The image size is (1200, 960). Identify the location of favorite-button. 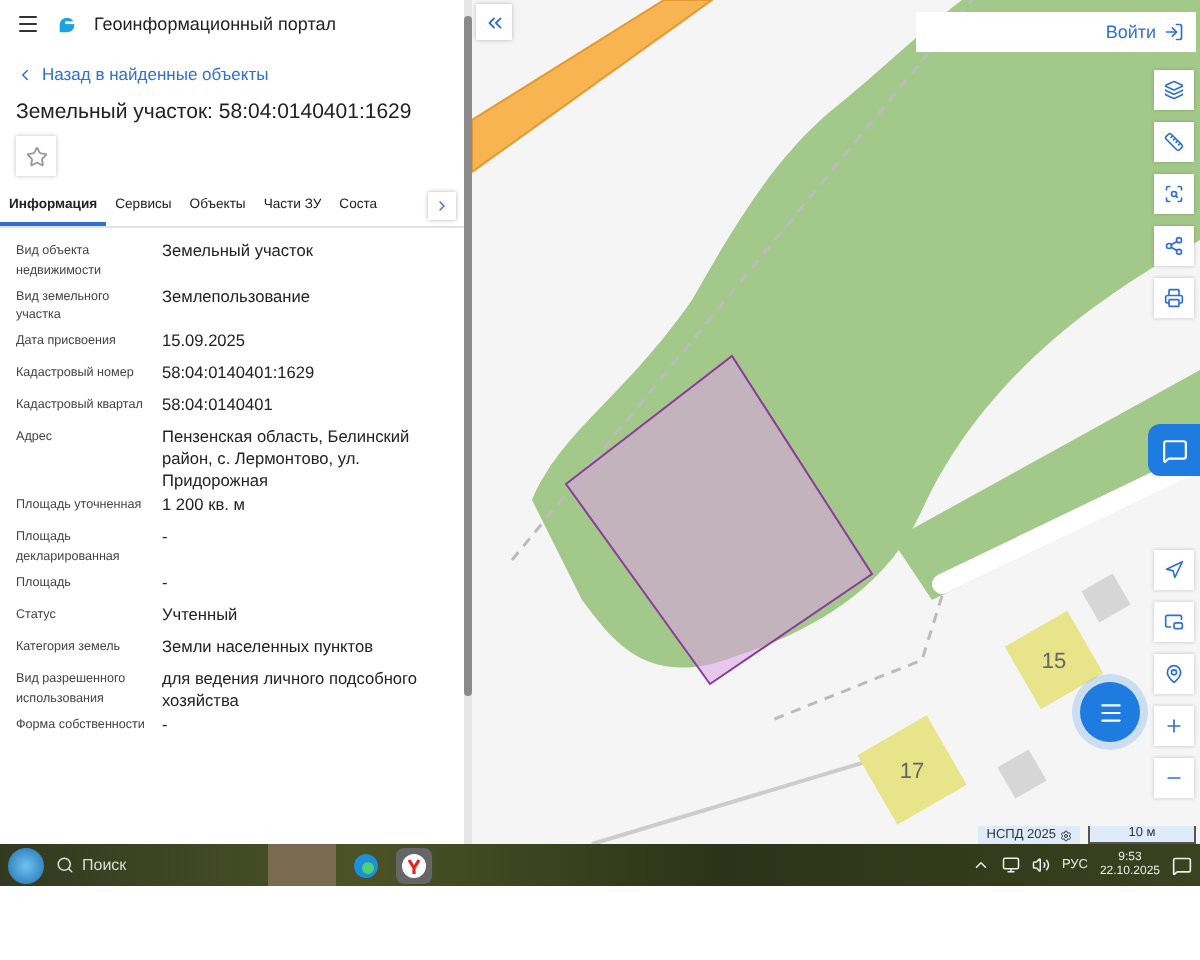
(36, 156).